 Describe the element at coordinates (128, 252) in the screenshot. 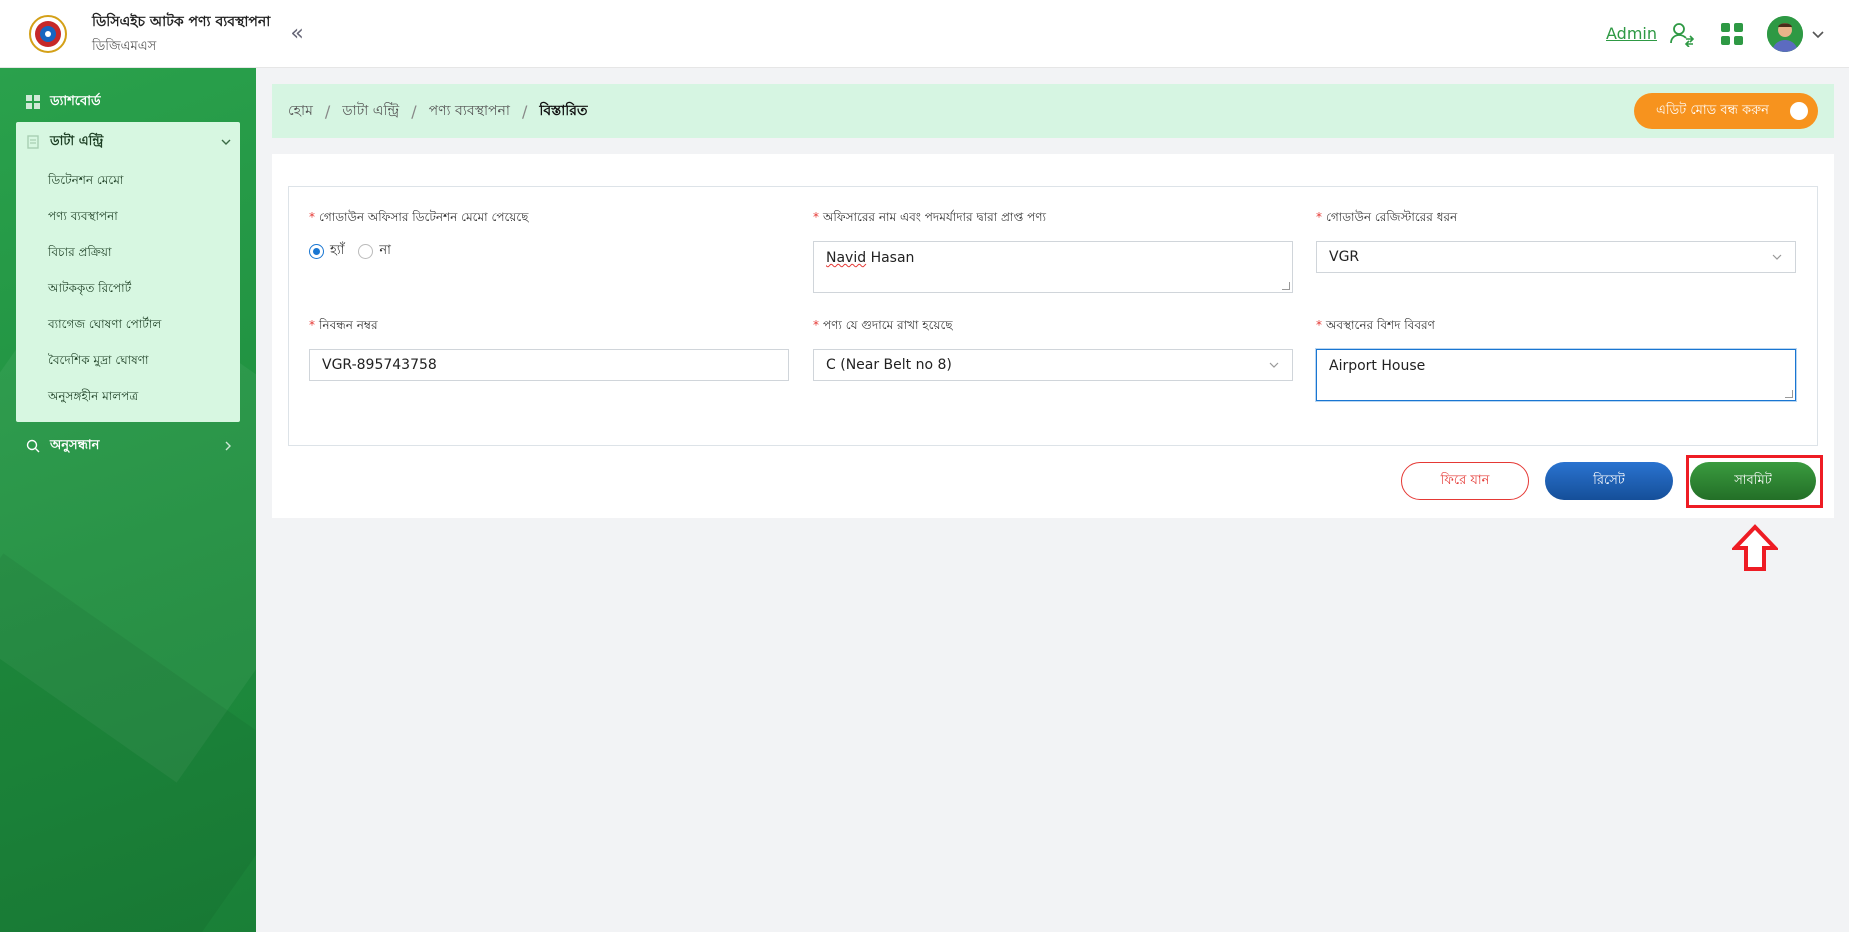

I see `sidebar-subitem-judicial-process: বিচার প্রক্রিয়া` at that location.